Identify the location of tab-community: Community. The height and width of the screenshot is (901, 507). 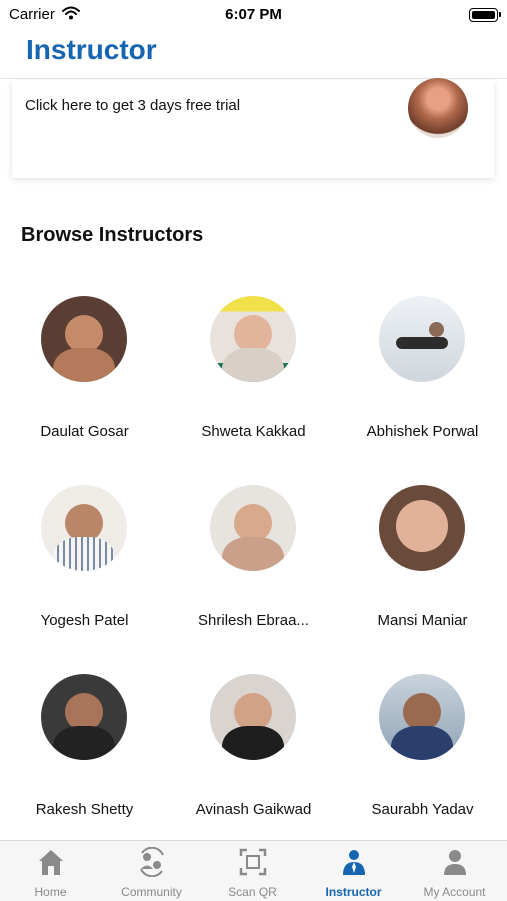
(151, 871).